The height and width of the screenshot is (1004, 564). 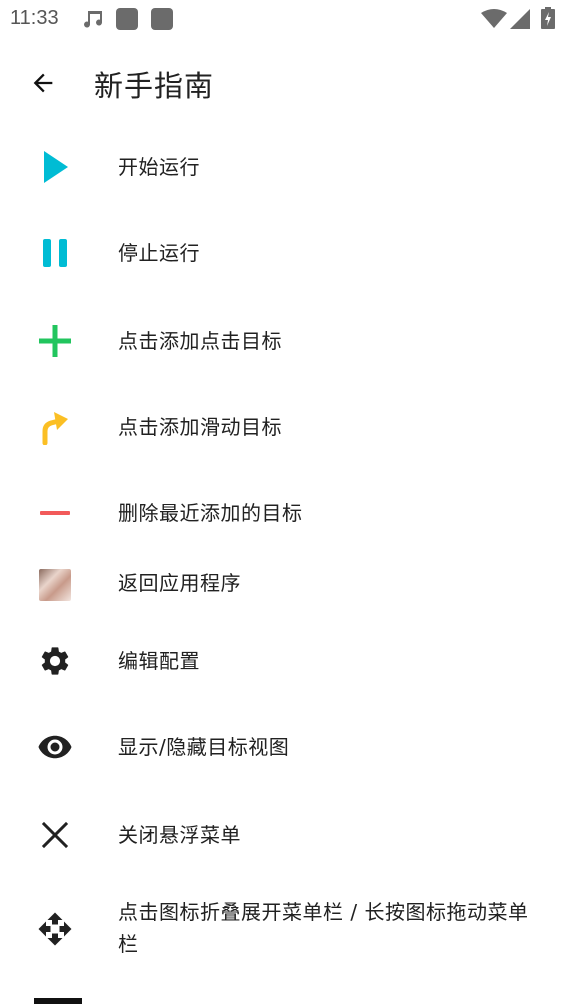 I want to click on play-icon, so click(x=55, y=167).